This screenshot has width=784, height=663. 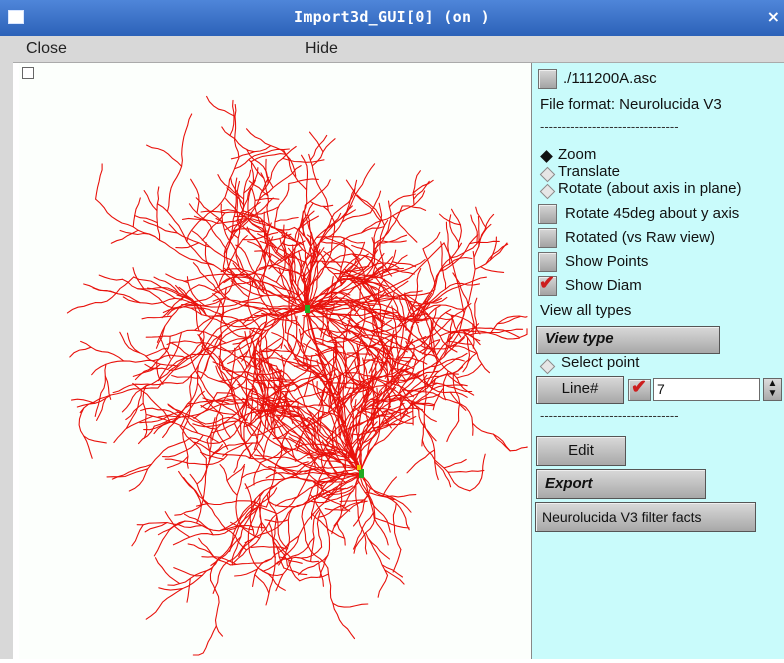 I want to click on edit-button: Edit, so click(x=581, y=451).